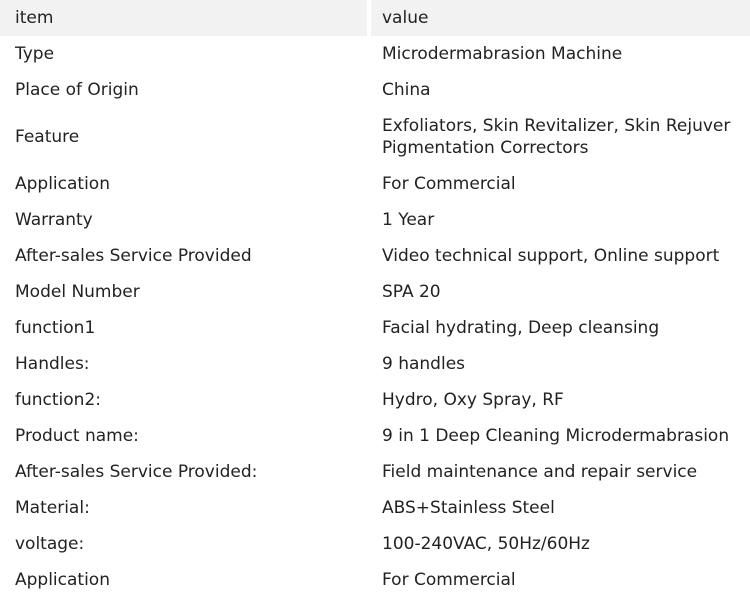  I want to click on table-row: function2: Hydro, Oxy Spray, RF, so click(375, 400).